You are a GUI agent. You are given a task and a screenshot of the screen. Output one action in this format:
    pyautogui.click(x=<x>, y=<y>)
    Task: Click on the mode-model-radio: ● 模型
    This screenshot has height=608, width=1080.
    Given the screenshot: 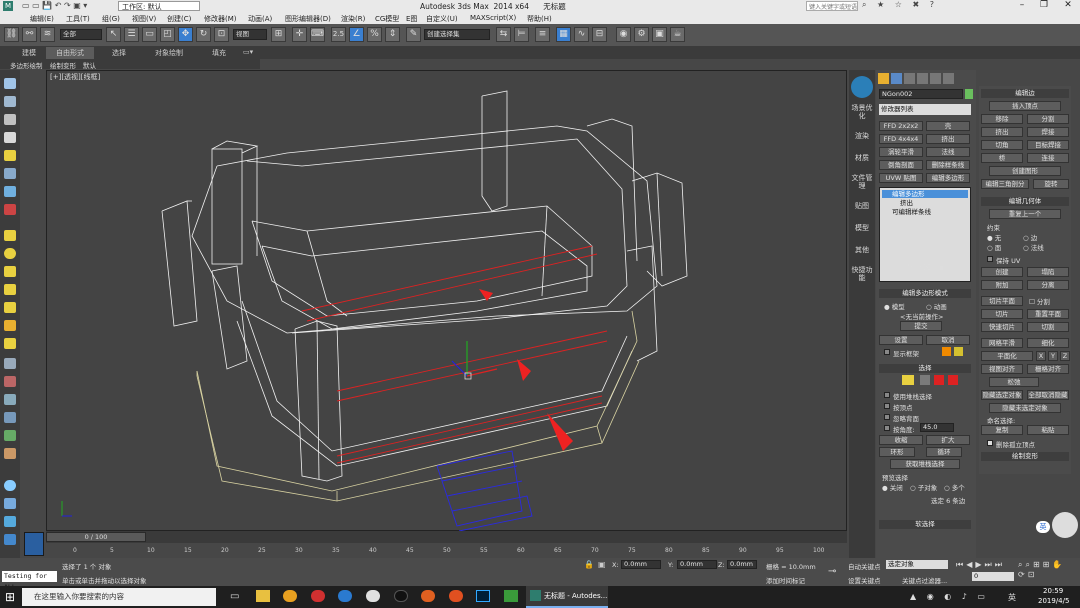 What is the action you would take?
    pyautogui.click(x=894, y=306)
    